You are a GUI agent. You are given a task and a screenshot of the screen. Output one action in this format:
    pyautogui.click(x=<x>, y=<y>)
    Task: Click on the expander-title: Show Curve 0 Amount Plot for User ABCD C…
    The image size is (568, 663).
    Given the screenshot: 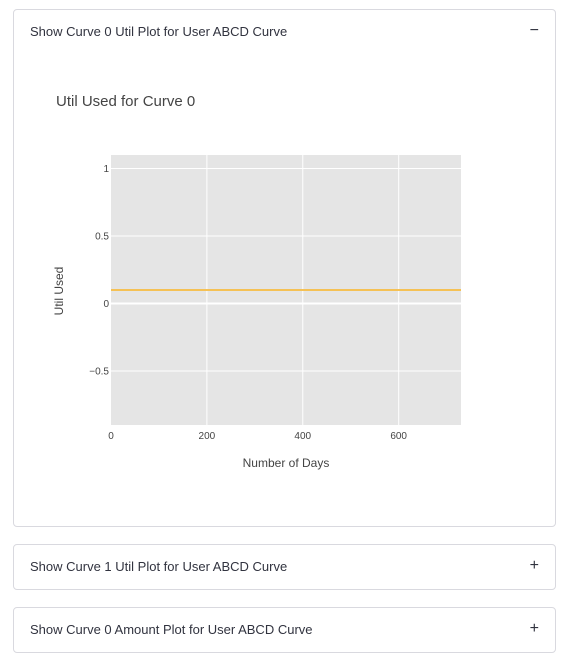 What is the action you would take?
    pyautogui.click(x=171, y=629)
    